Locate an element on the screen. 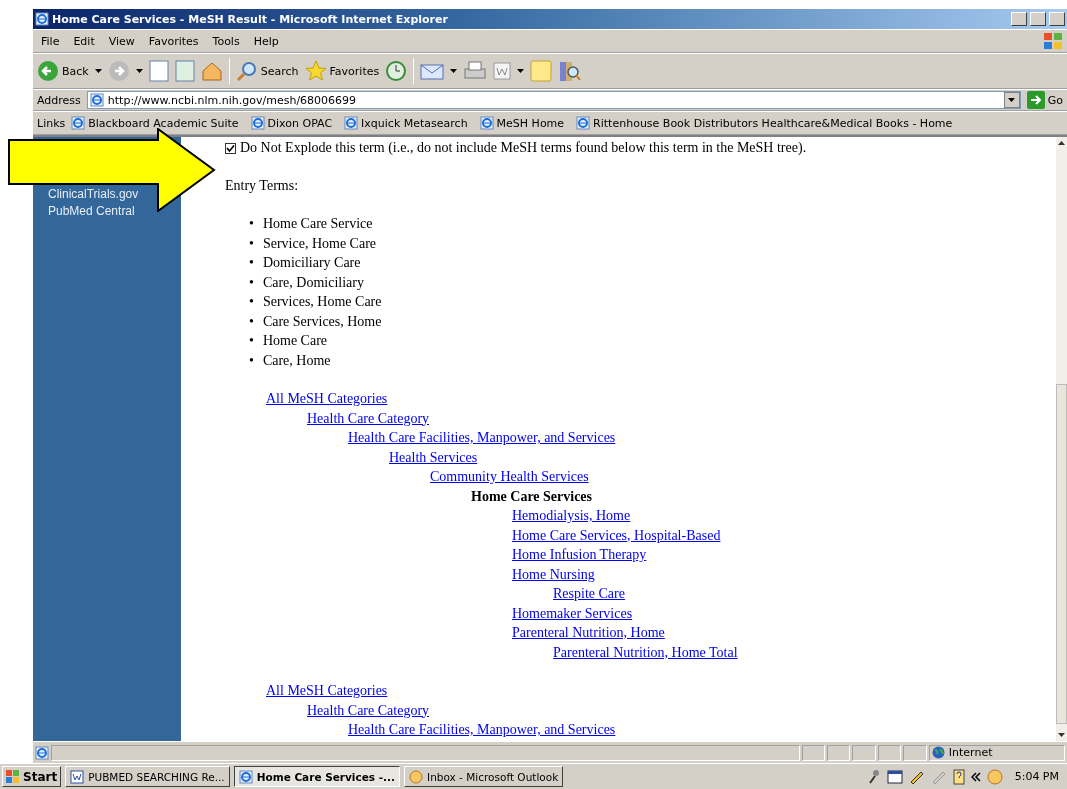 This screenshot has width=1067, height=789. clock: 5:04 PM is located at coordinates (1036, 776).